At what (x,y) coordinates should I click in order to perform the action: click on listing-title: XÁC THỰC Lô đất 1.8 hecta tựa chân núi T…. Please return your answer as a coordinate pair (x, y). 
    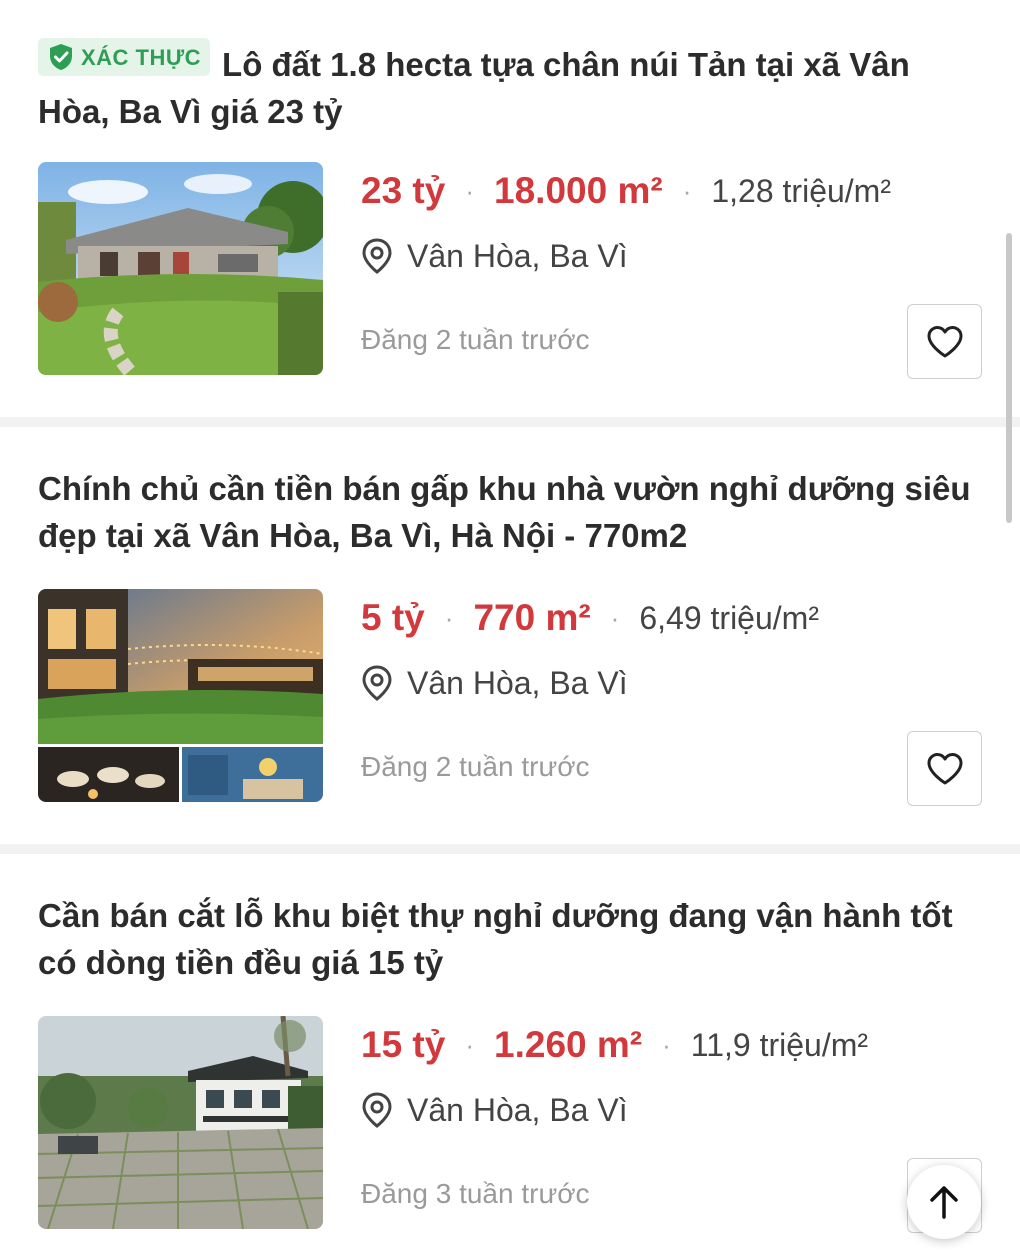
    Looking at the image, I should click on (508, 86).